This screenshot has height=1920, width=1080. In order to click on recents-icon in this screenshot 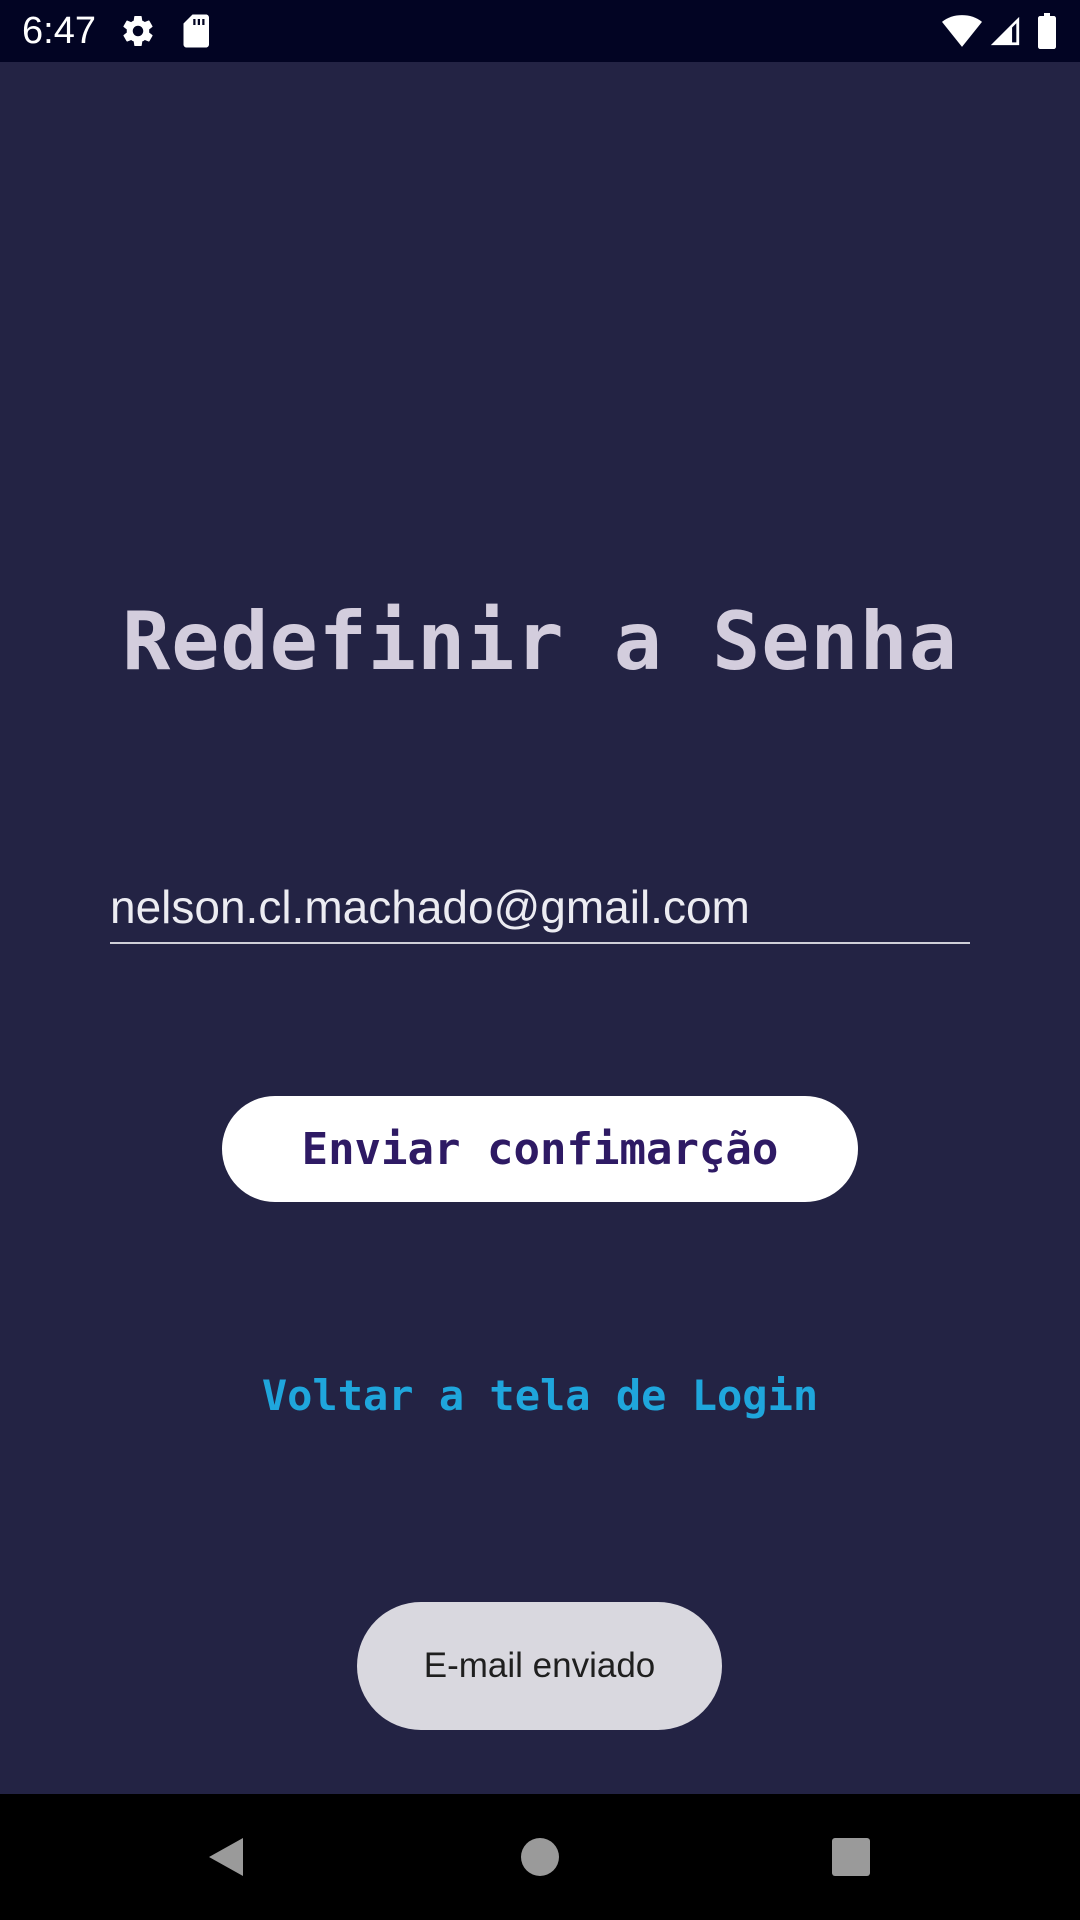, I will do `click(851, 1857)`.